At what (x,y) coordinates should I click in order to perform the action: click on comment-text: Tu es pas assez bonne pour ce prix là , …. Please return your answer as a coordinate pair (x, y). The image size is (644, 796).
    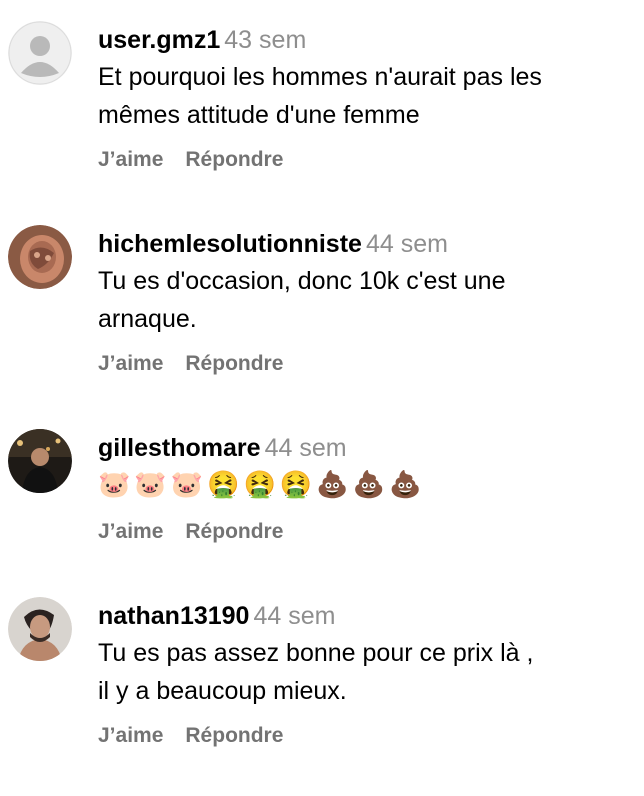
    Looking at the image, I should click on (316, 672).